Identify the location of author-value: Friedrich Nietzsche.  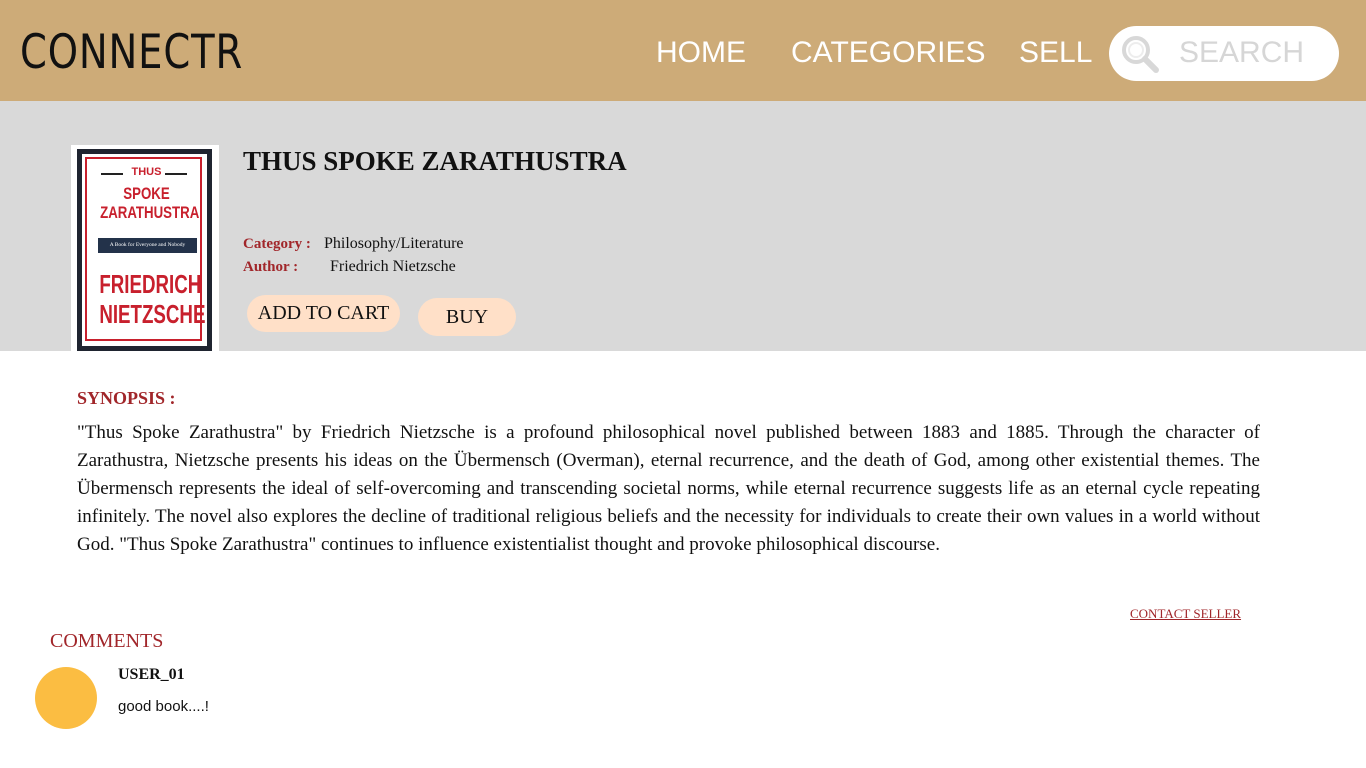
(393, 266).